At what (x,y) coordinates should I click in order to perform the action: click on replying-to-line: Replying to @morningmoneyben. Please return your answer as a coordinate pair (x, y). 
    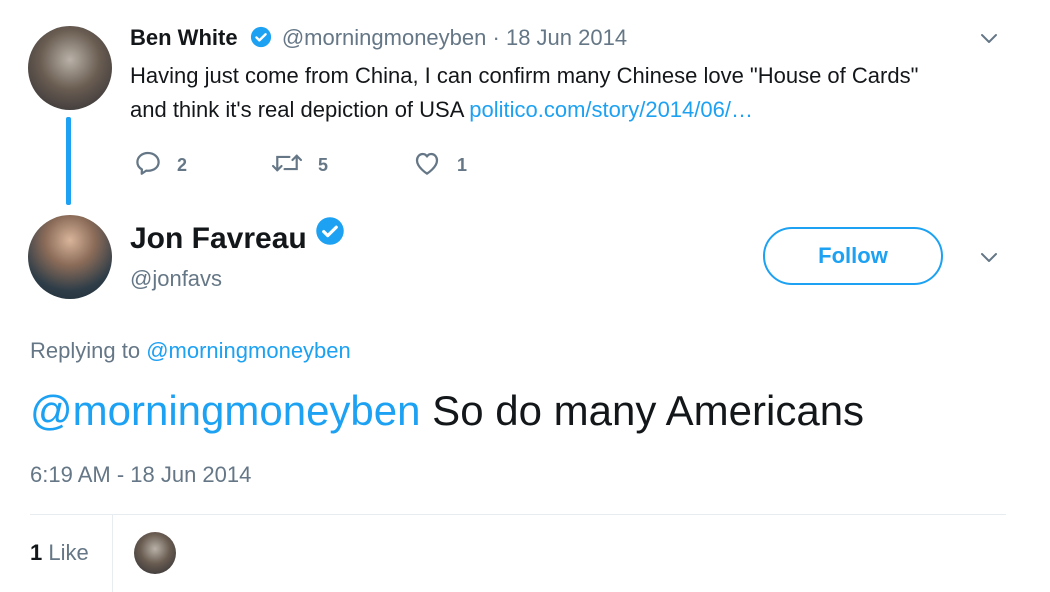
    Looking at the image, I should click on (190, 351).